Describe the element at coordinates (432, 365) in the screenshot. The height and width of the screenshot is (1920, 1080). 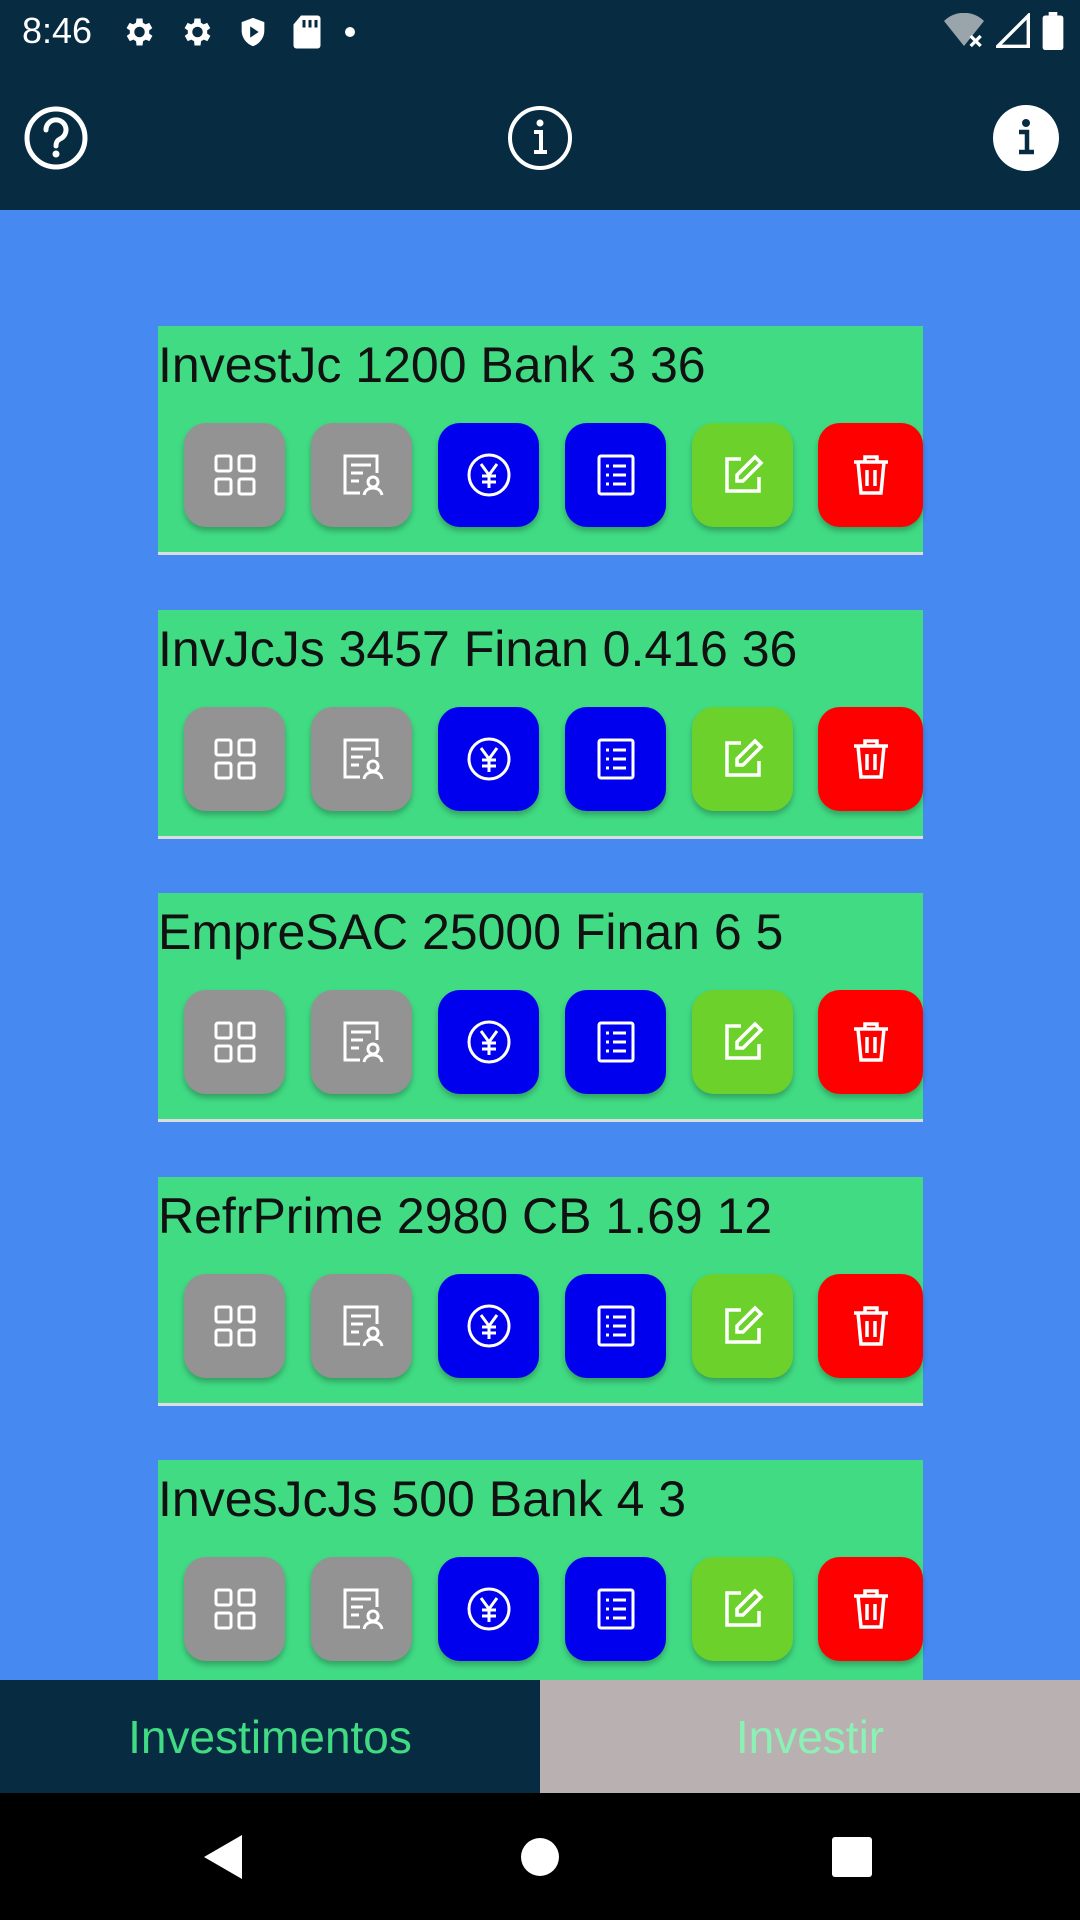
I see `investment-title: InvestJc 1200 Bank 3 36` at that location.